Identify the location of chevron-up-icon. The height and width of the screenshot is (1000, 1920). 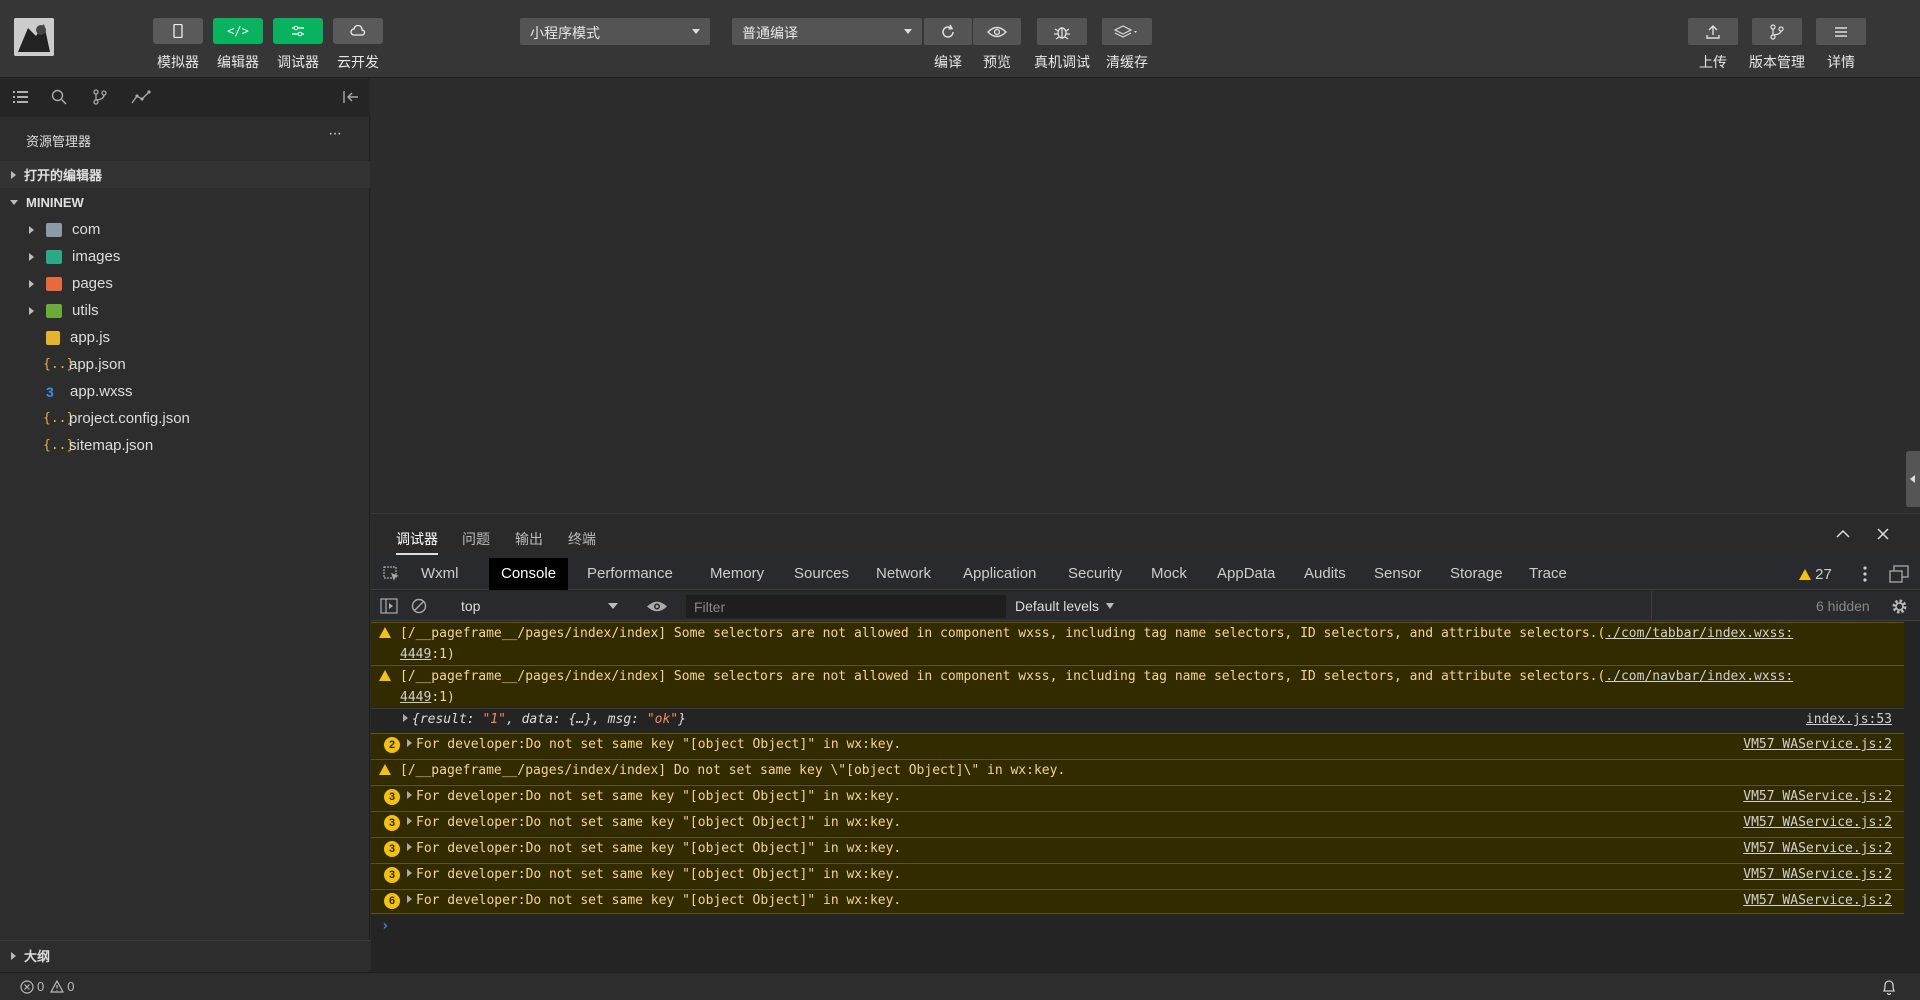
(1843, 534).